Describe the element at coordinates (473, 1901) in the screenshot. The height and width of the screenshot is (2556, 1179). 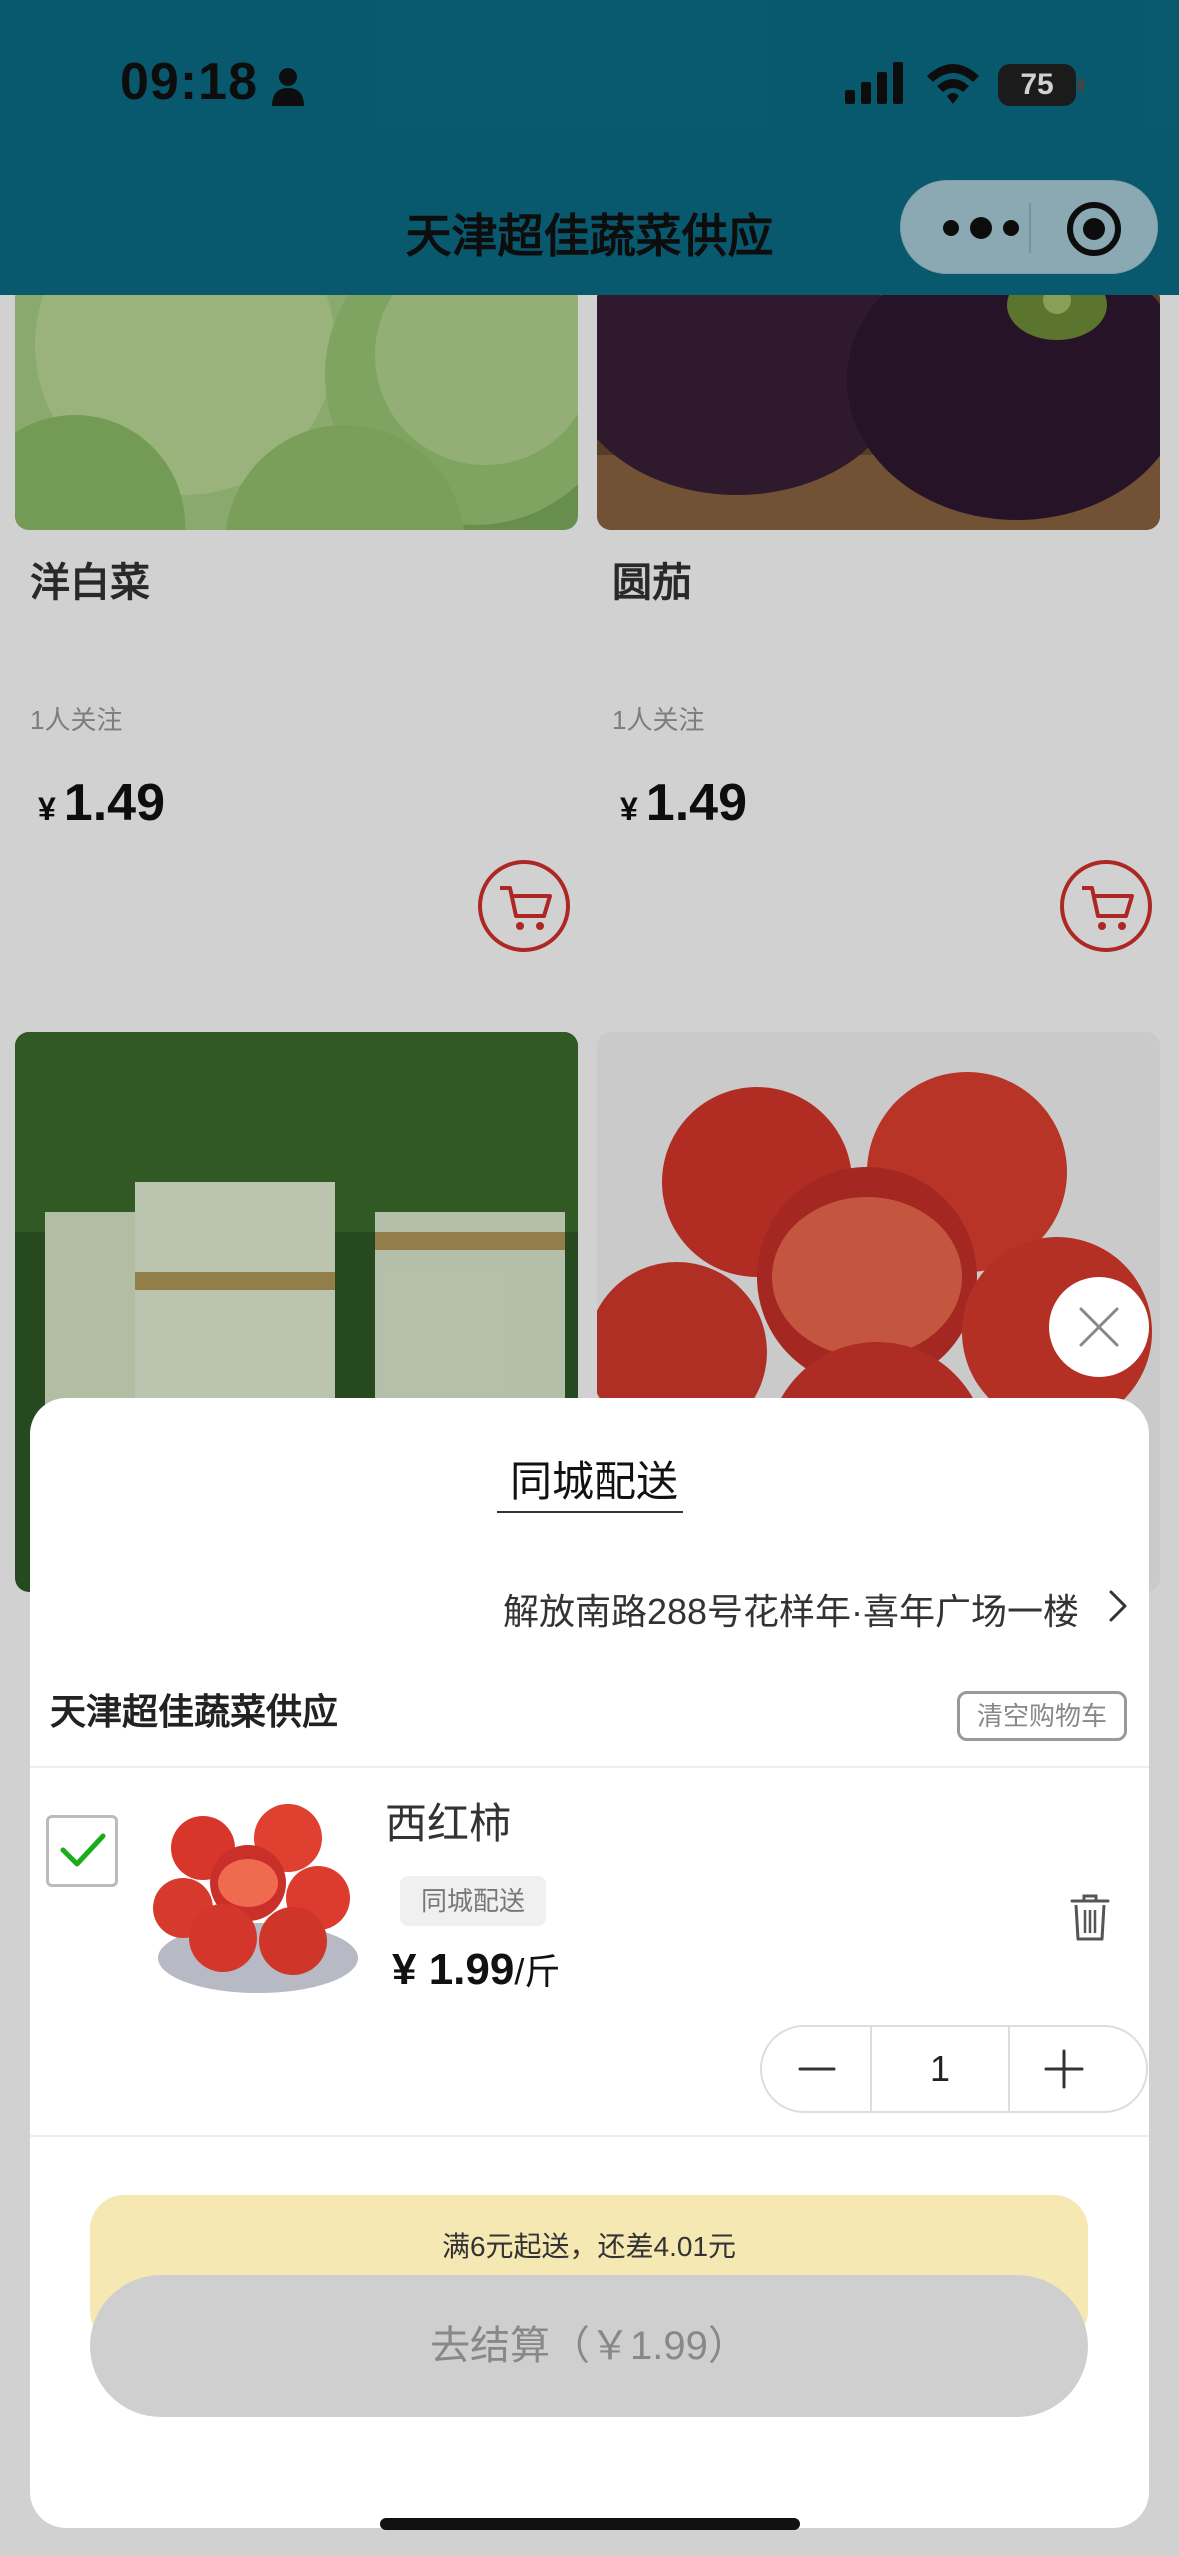
I see `delivery-tag: 同城配送` at that location.